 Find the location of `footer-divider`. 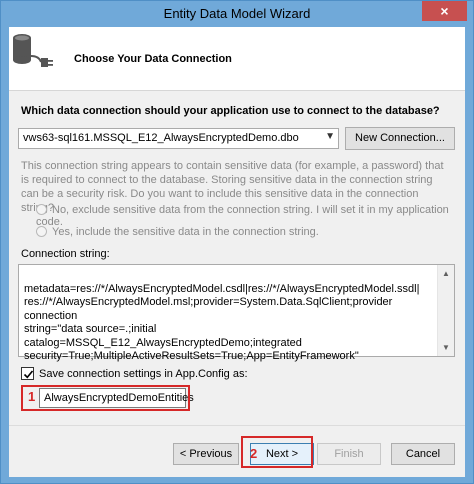

footer-divider is located at coordinates (237, 425).